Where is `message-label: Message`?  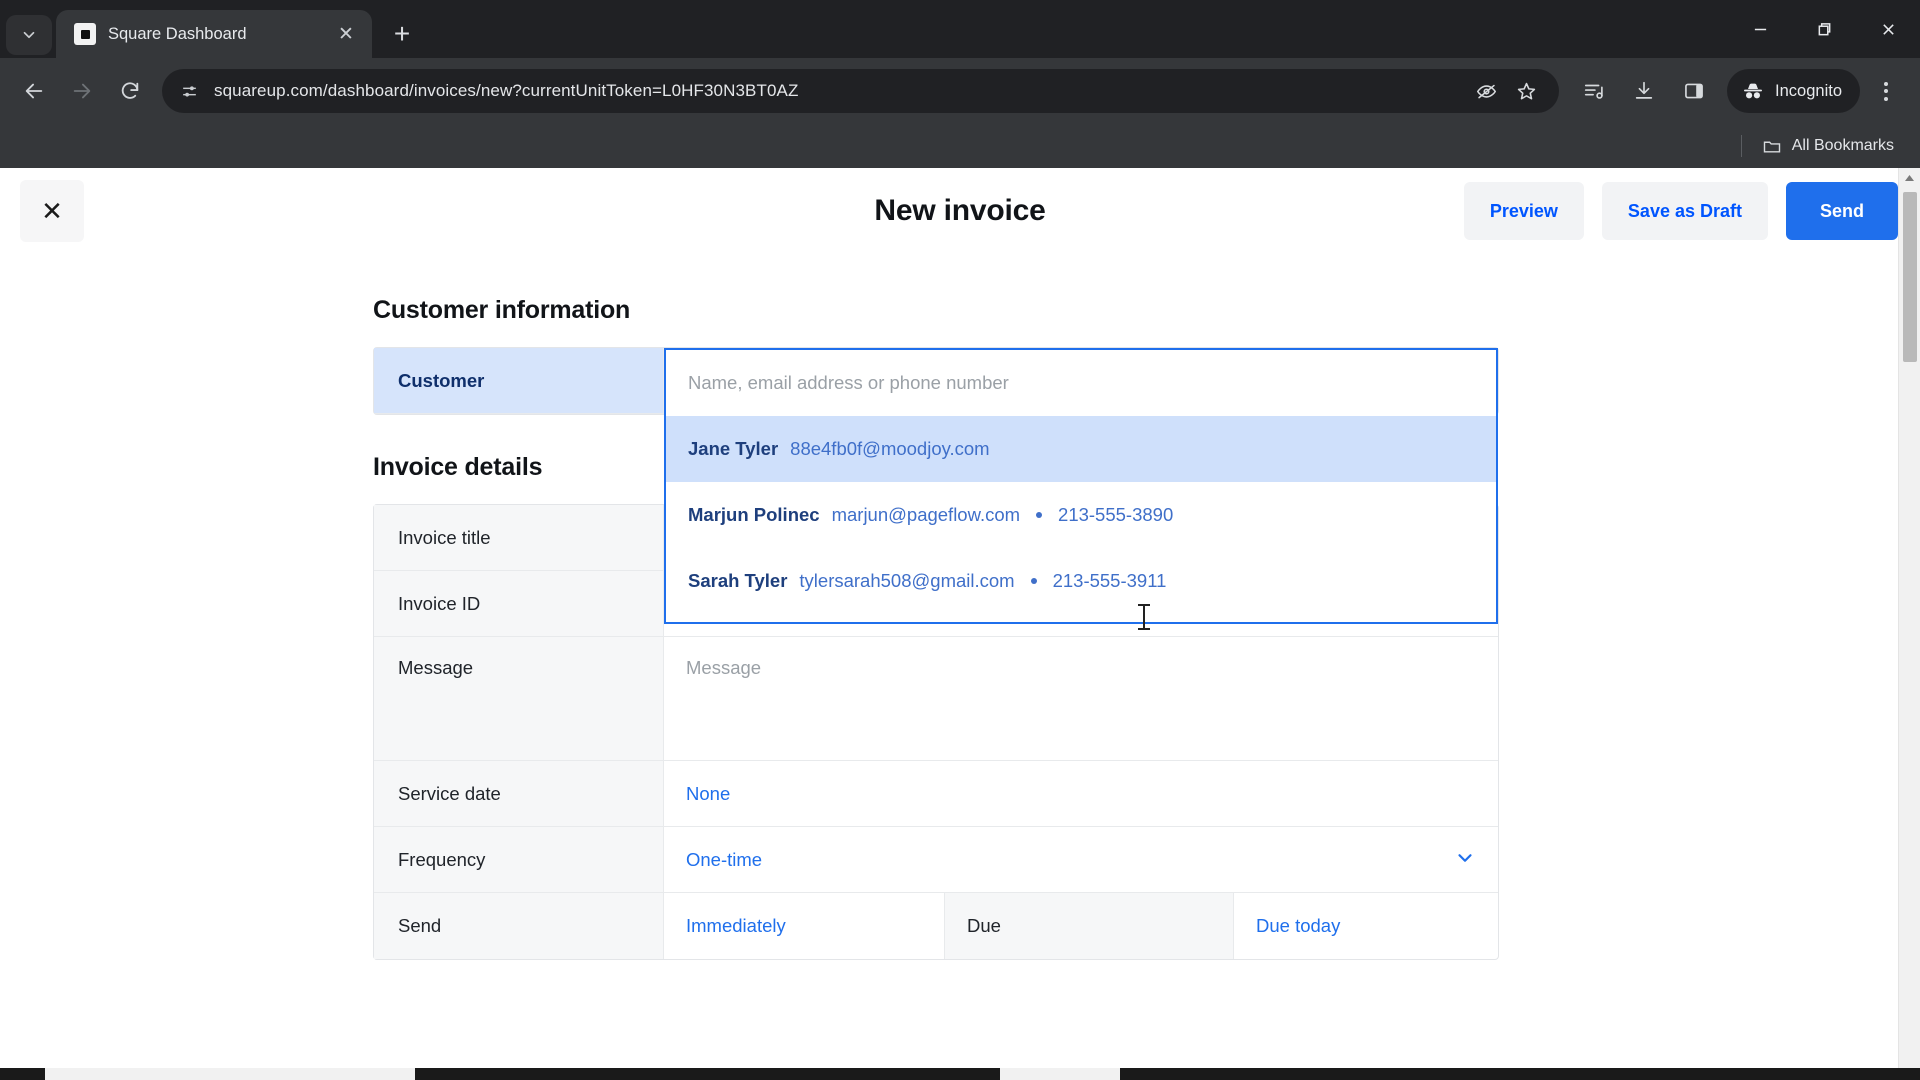
message-label: Message is located at coordinates (519, 698).